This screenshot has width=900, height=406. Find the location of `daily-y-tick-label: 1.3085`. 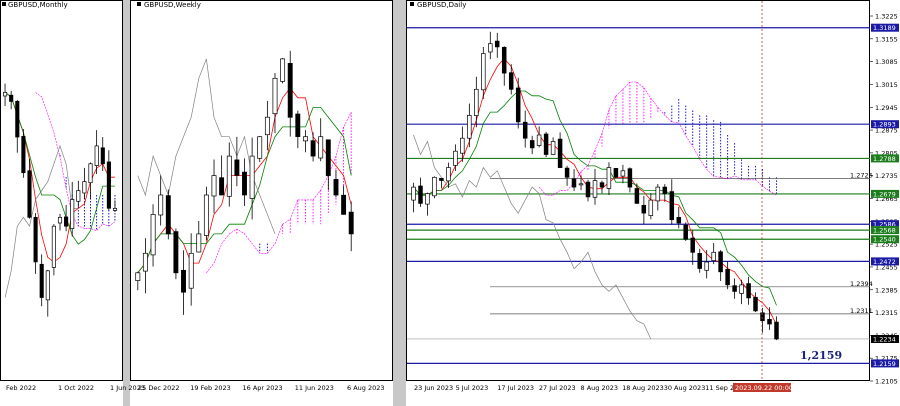

daily-y-tick-label: 1.3085 is located at coordinates (886, 62).